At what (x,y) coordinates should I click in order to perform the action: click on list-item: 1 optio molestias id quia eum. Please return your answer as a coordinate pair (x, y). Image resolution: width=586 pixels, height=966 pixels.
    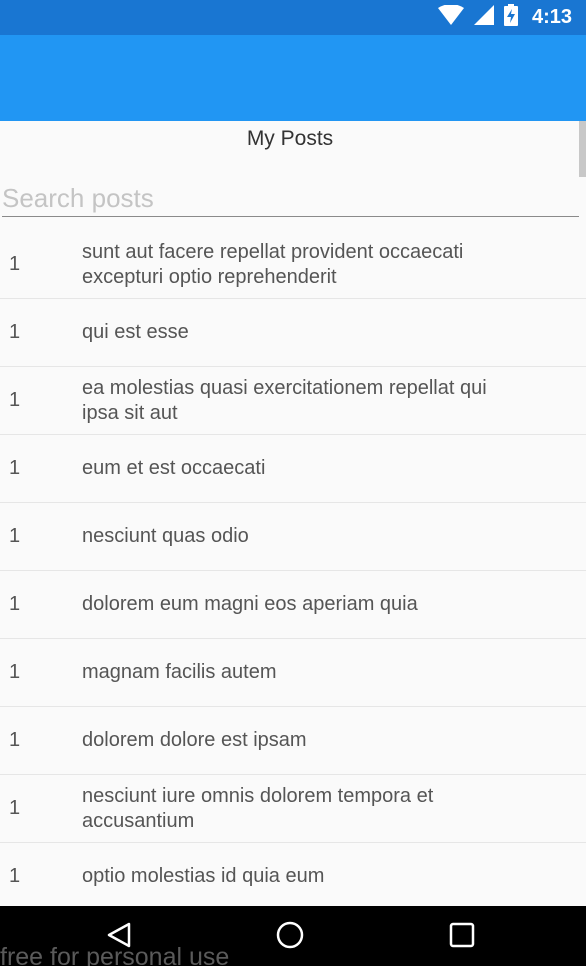
    Looking at the image, I should click on (293, 874).